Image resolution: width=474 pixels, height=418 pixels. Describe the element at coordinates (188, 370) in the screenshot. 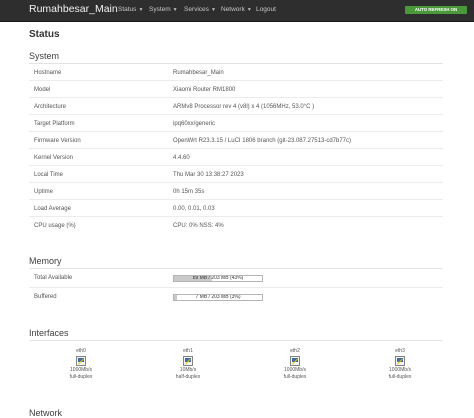

I see `interface-speed: 10Mb/s` at that location.